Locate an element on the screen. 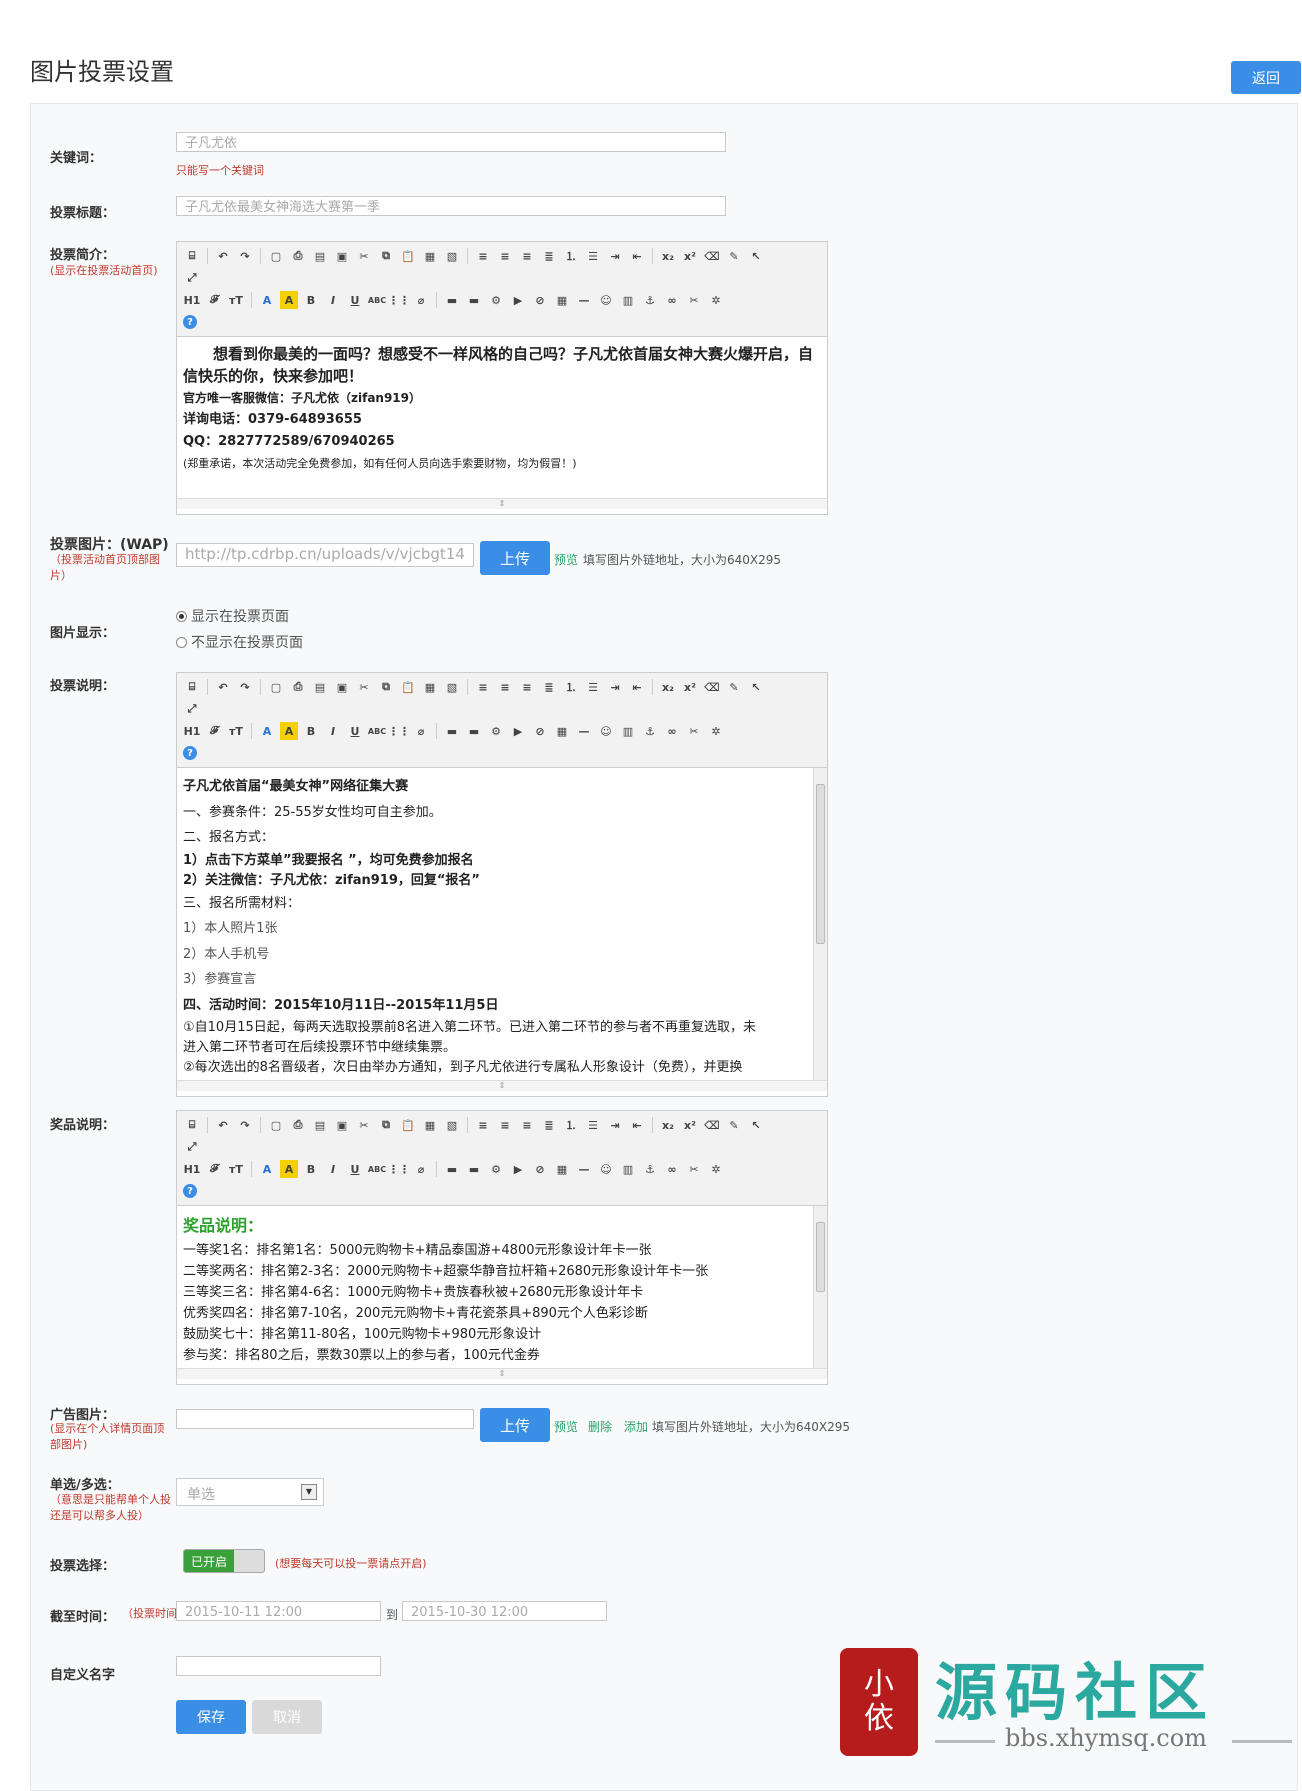  deadline-start-input: 2015-10-11 12:00 is located at coordinates (278, 1611).